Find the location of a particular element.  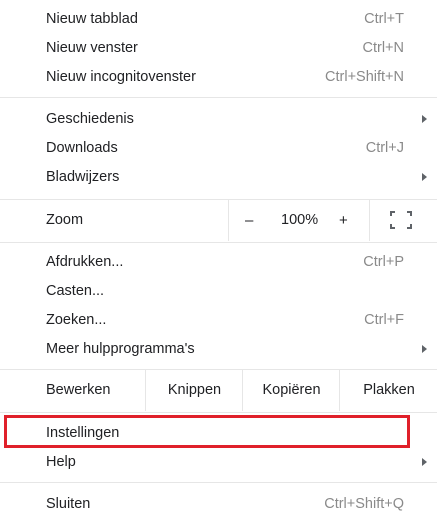

zoom-controls: – 100% + is located at coordinates (299, 220).